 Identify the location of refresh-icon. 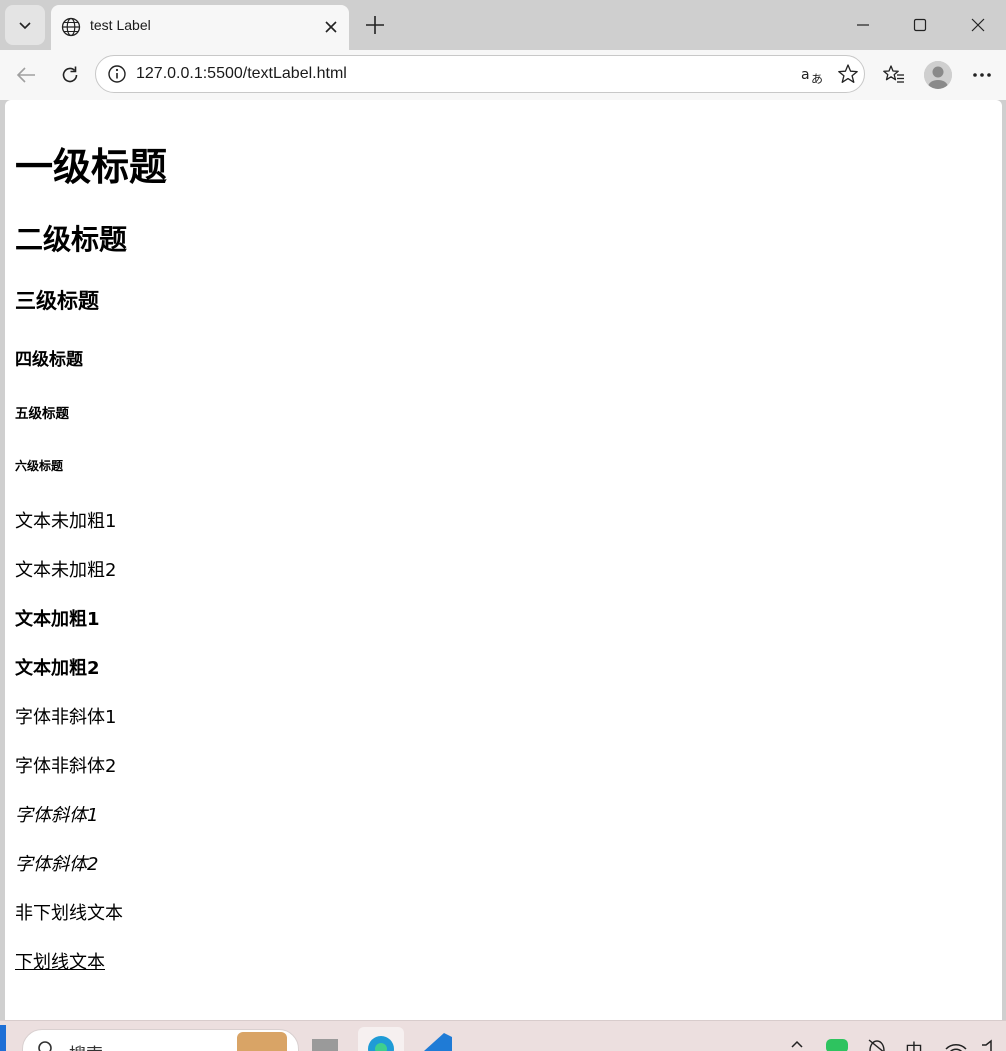
(70, 75).